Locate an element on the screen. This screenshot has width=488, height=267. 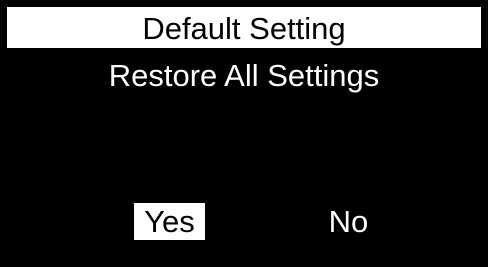
yes-option-label: Yes is located at coordinates (169, 221).